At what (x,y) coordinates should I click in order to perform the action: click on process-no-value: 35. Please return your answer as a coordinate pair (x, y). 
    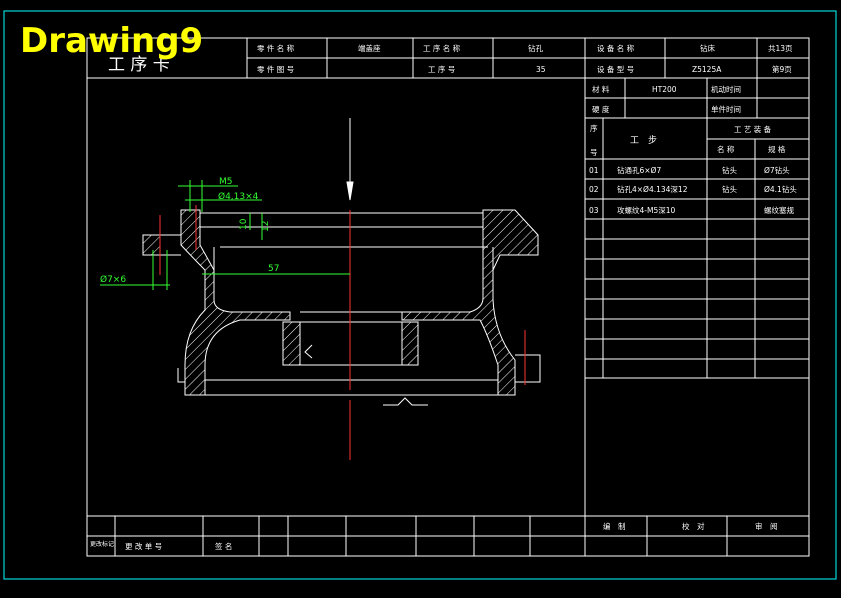
    Looking at the image, I should click on (541, 69).